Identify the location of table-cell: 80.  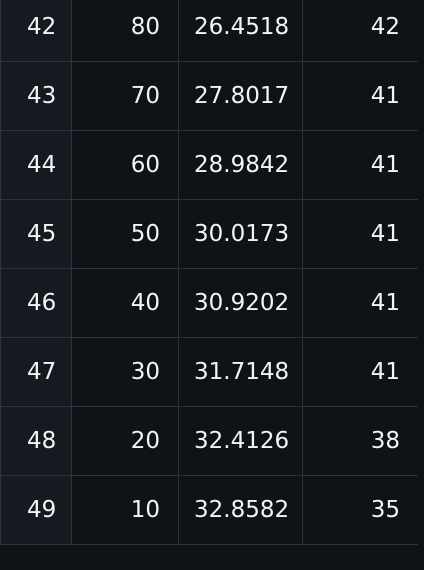
(125, 31).